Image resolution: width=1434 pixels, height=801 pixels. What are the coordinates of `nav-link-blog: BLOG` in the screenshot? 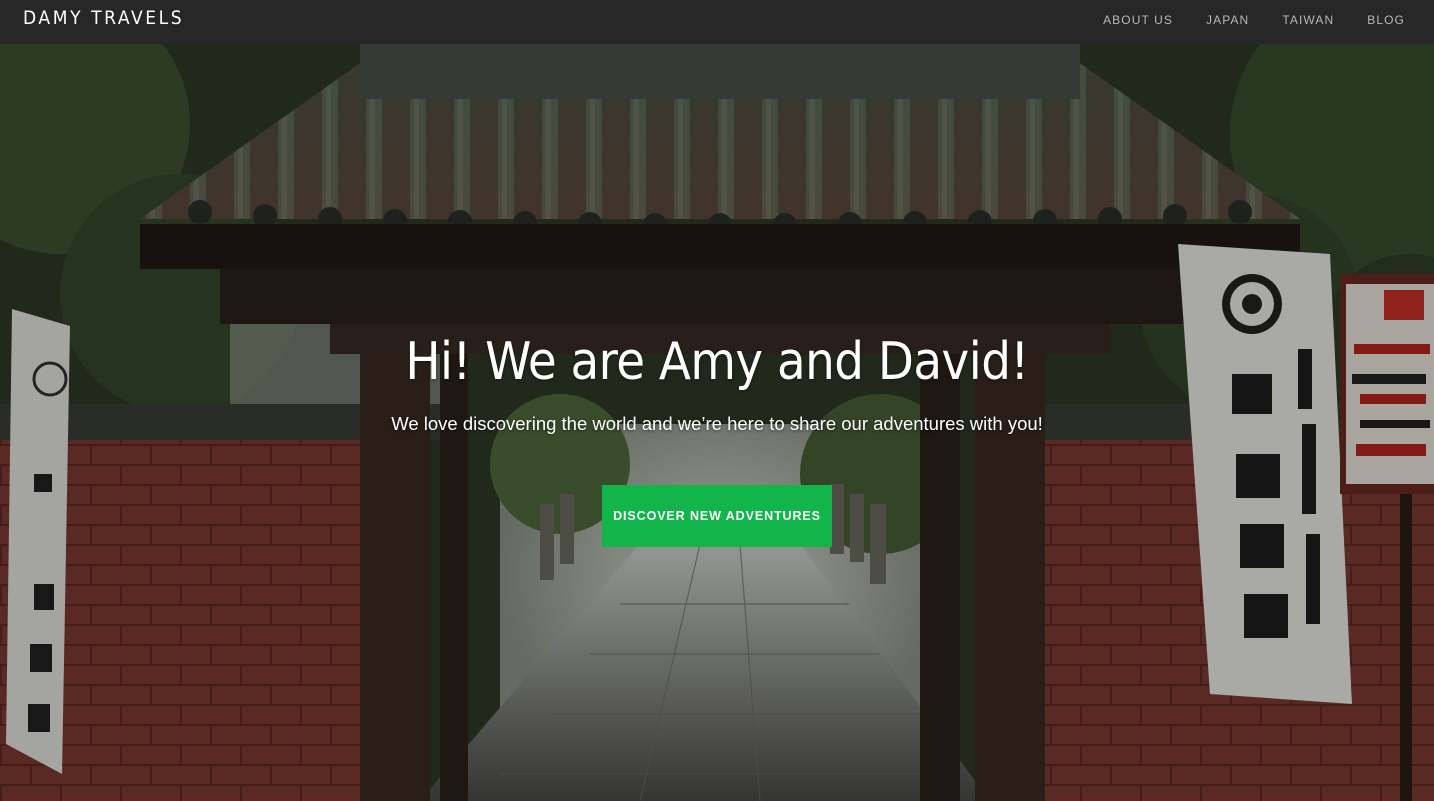 It's located at (1386, 20).